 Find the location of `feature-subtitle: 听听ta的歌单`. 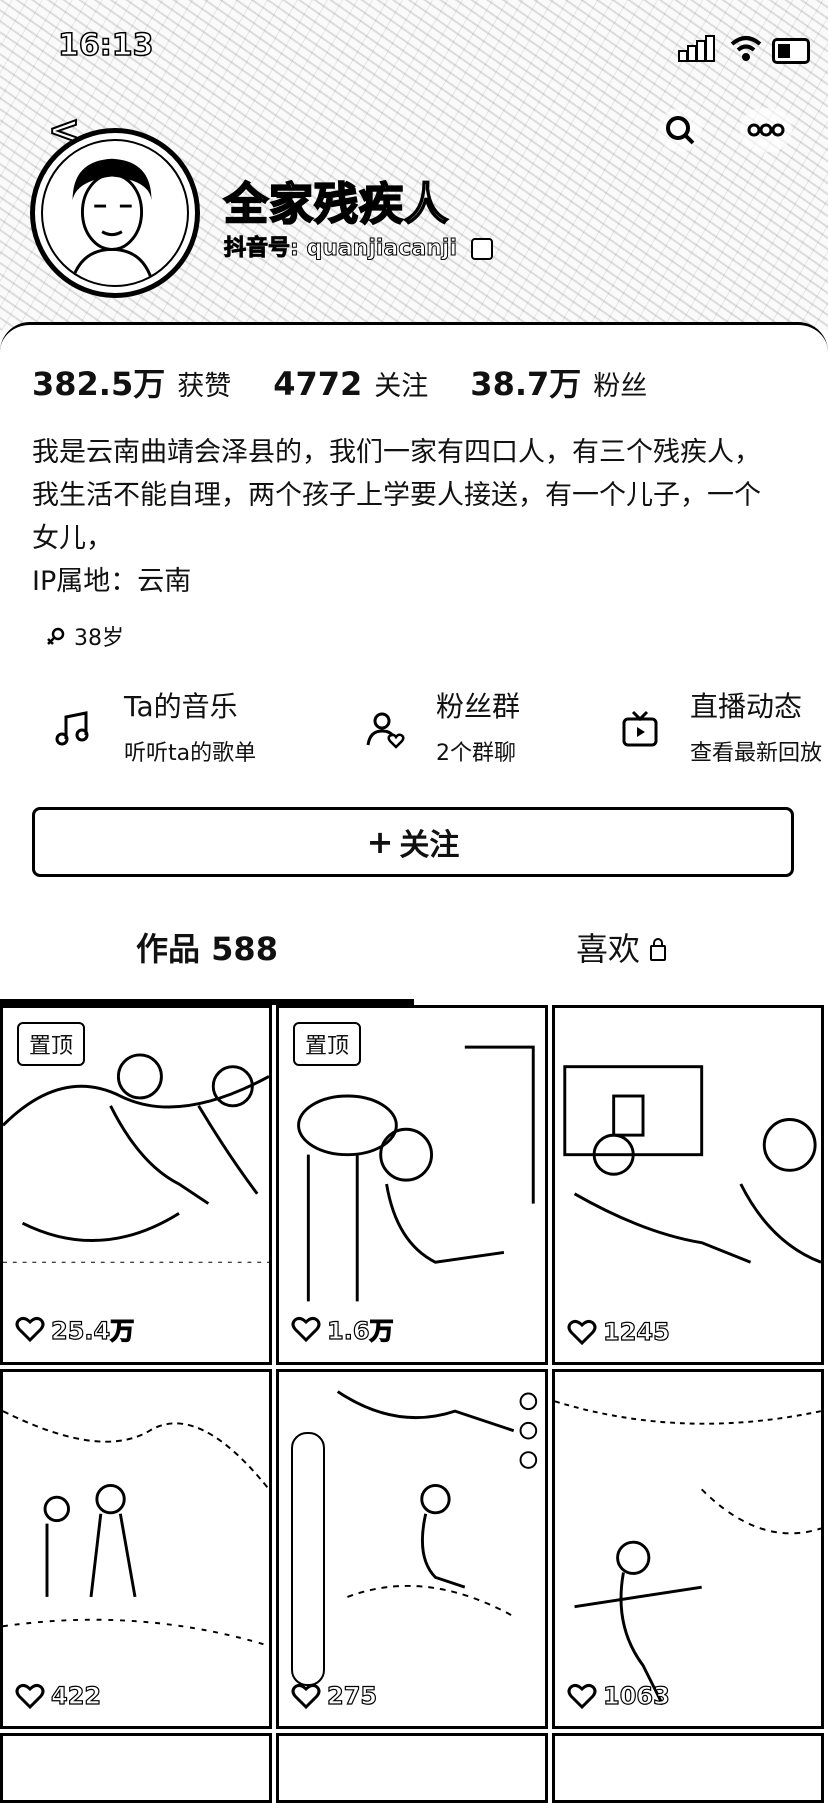

feature-subtitle: 听听ta的歌单 is located at coordinates (190, 753).